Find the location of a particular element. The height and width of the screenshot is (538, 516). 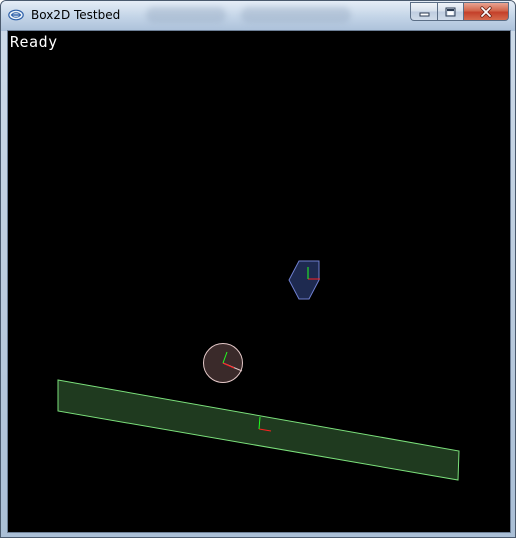

caption-buttons is located at coordinates (459, 11).